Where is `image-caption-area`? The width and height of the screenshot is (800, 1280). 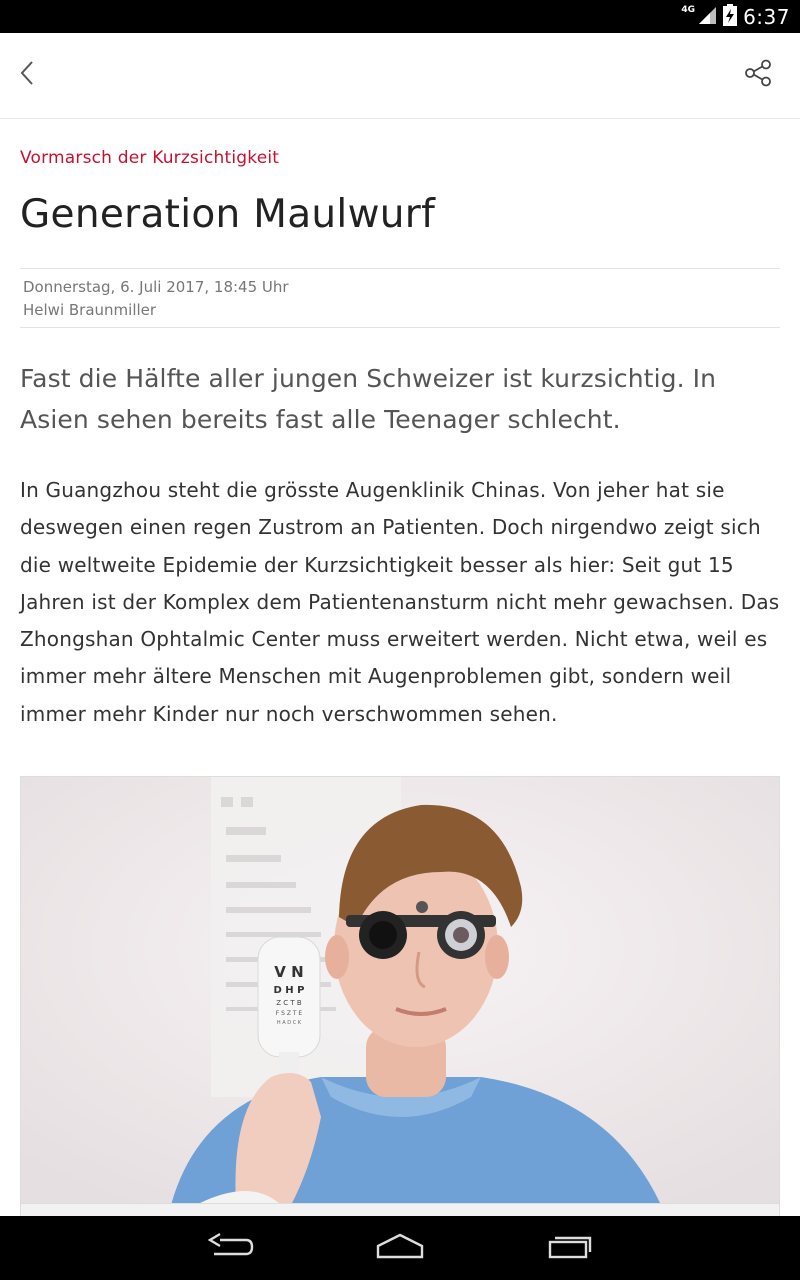
image-caption-area is located at coordinates (400, 1210).